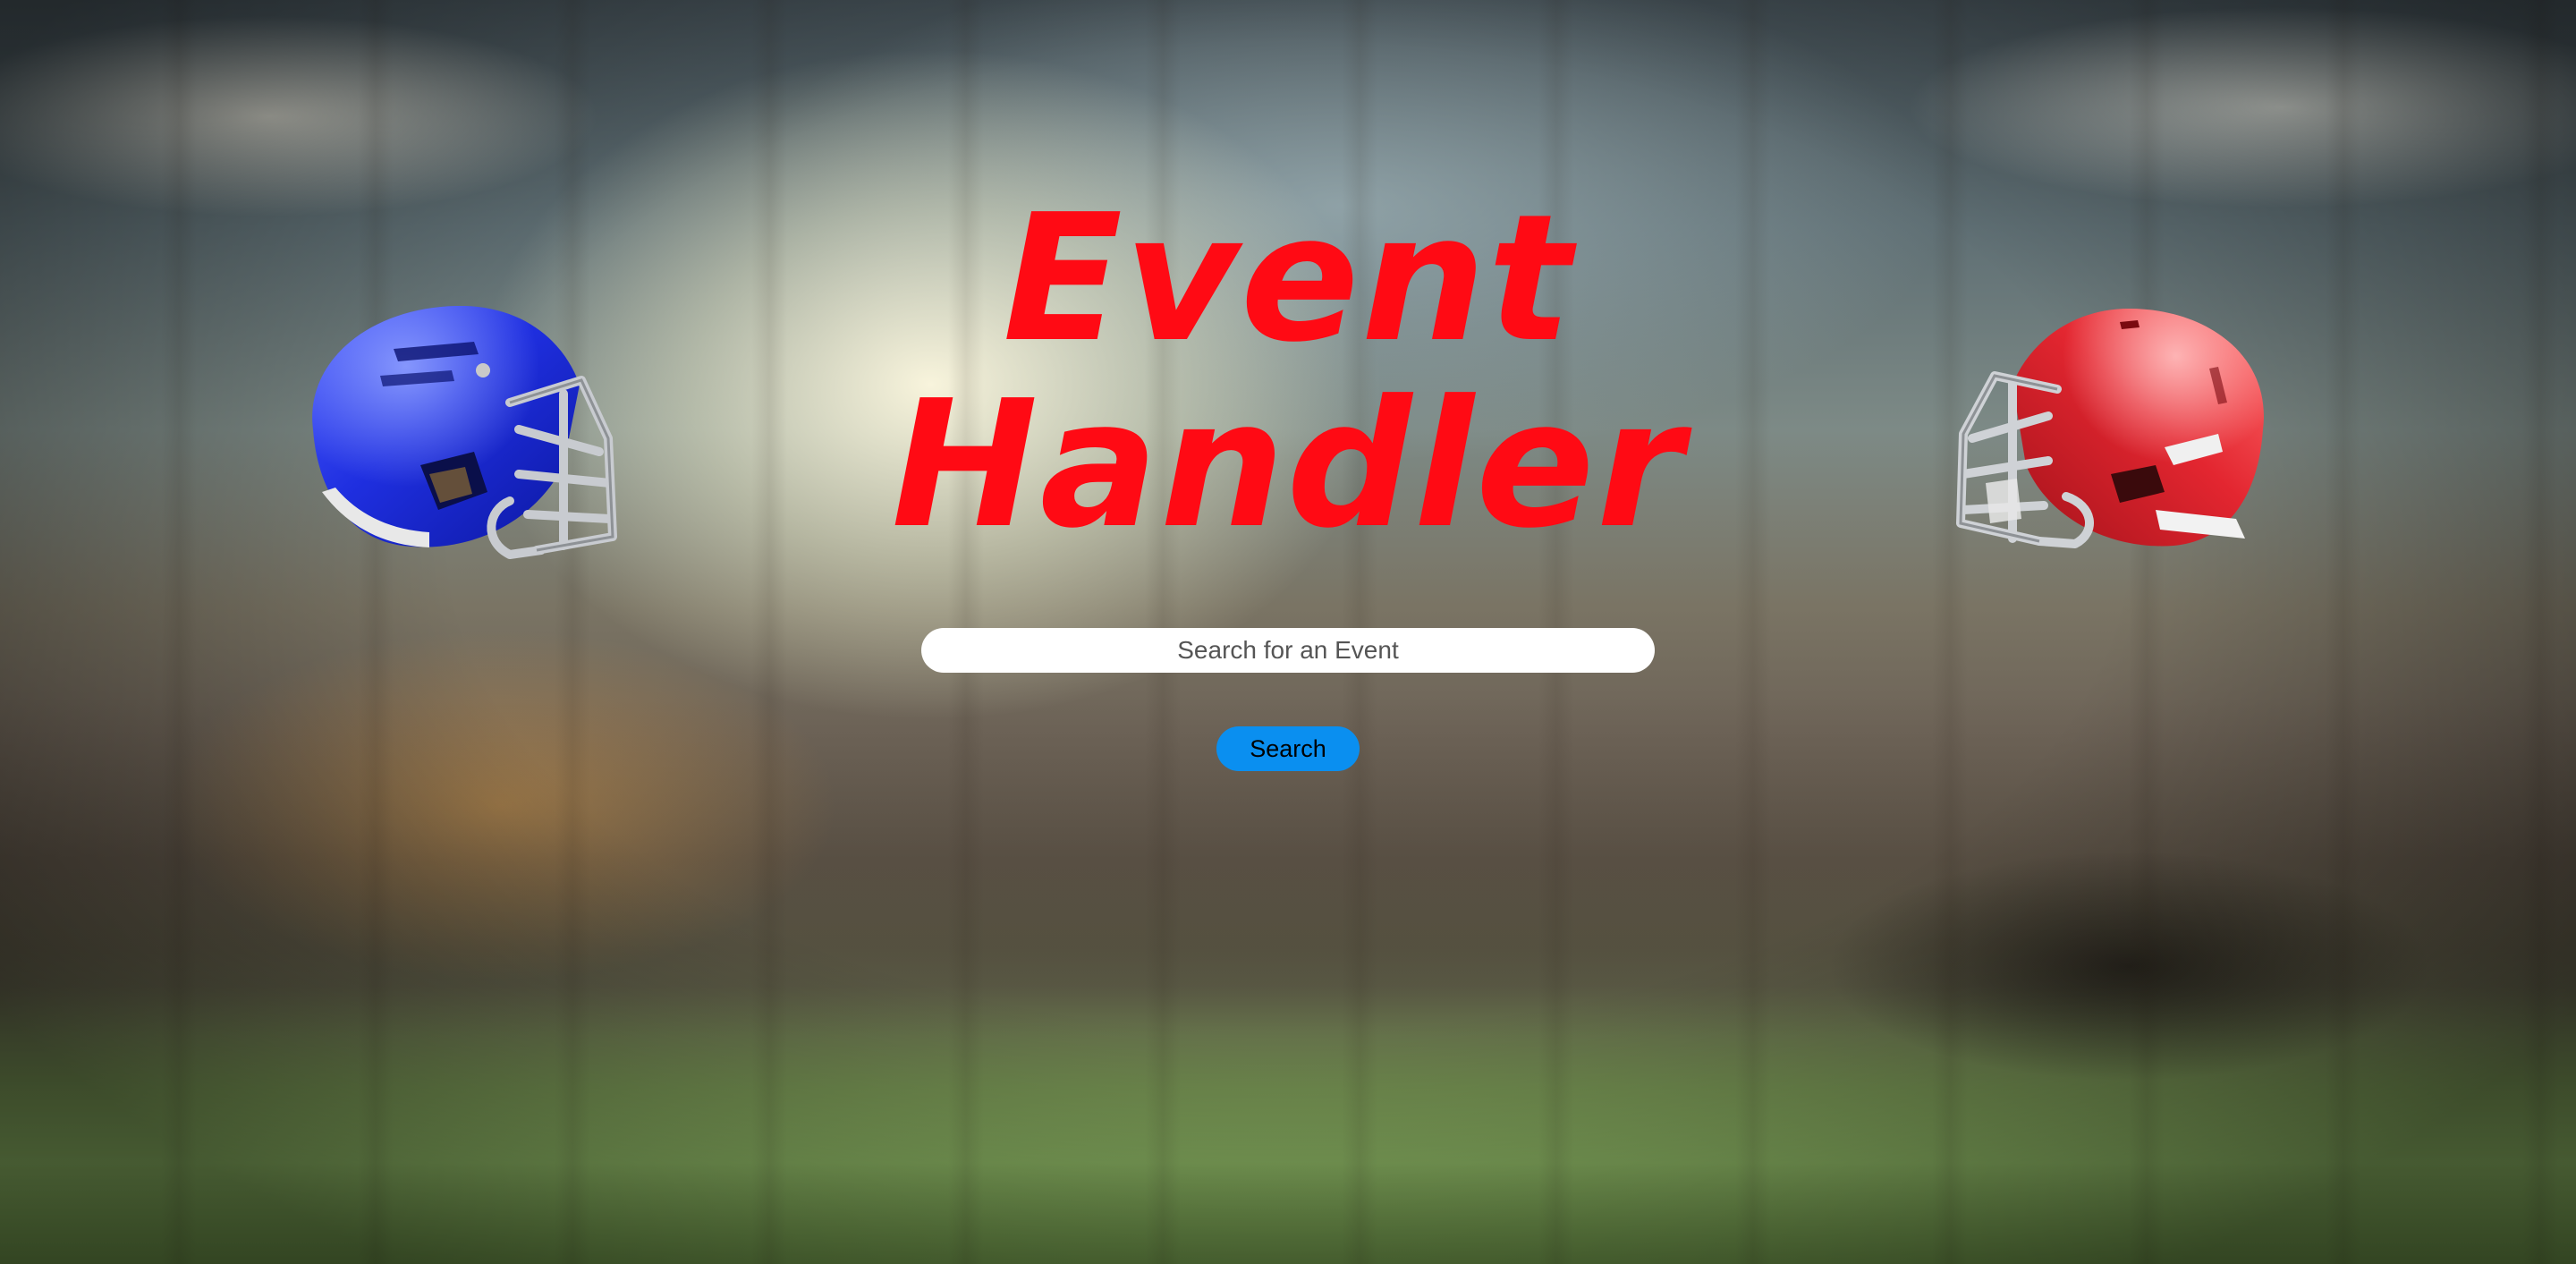 The width and height of the screenshot is (2576, 1264). What do you see at coordinates (1288, 749) in the screenshot?
I see `search-button: Search` at bounding box center [1288, 749].